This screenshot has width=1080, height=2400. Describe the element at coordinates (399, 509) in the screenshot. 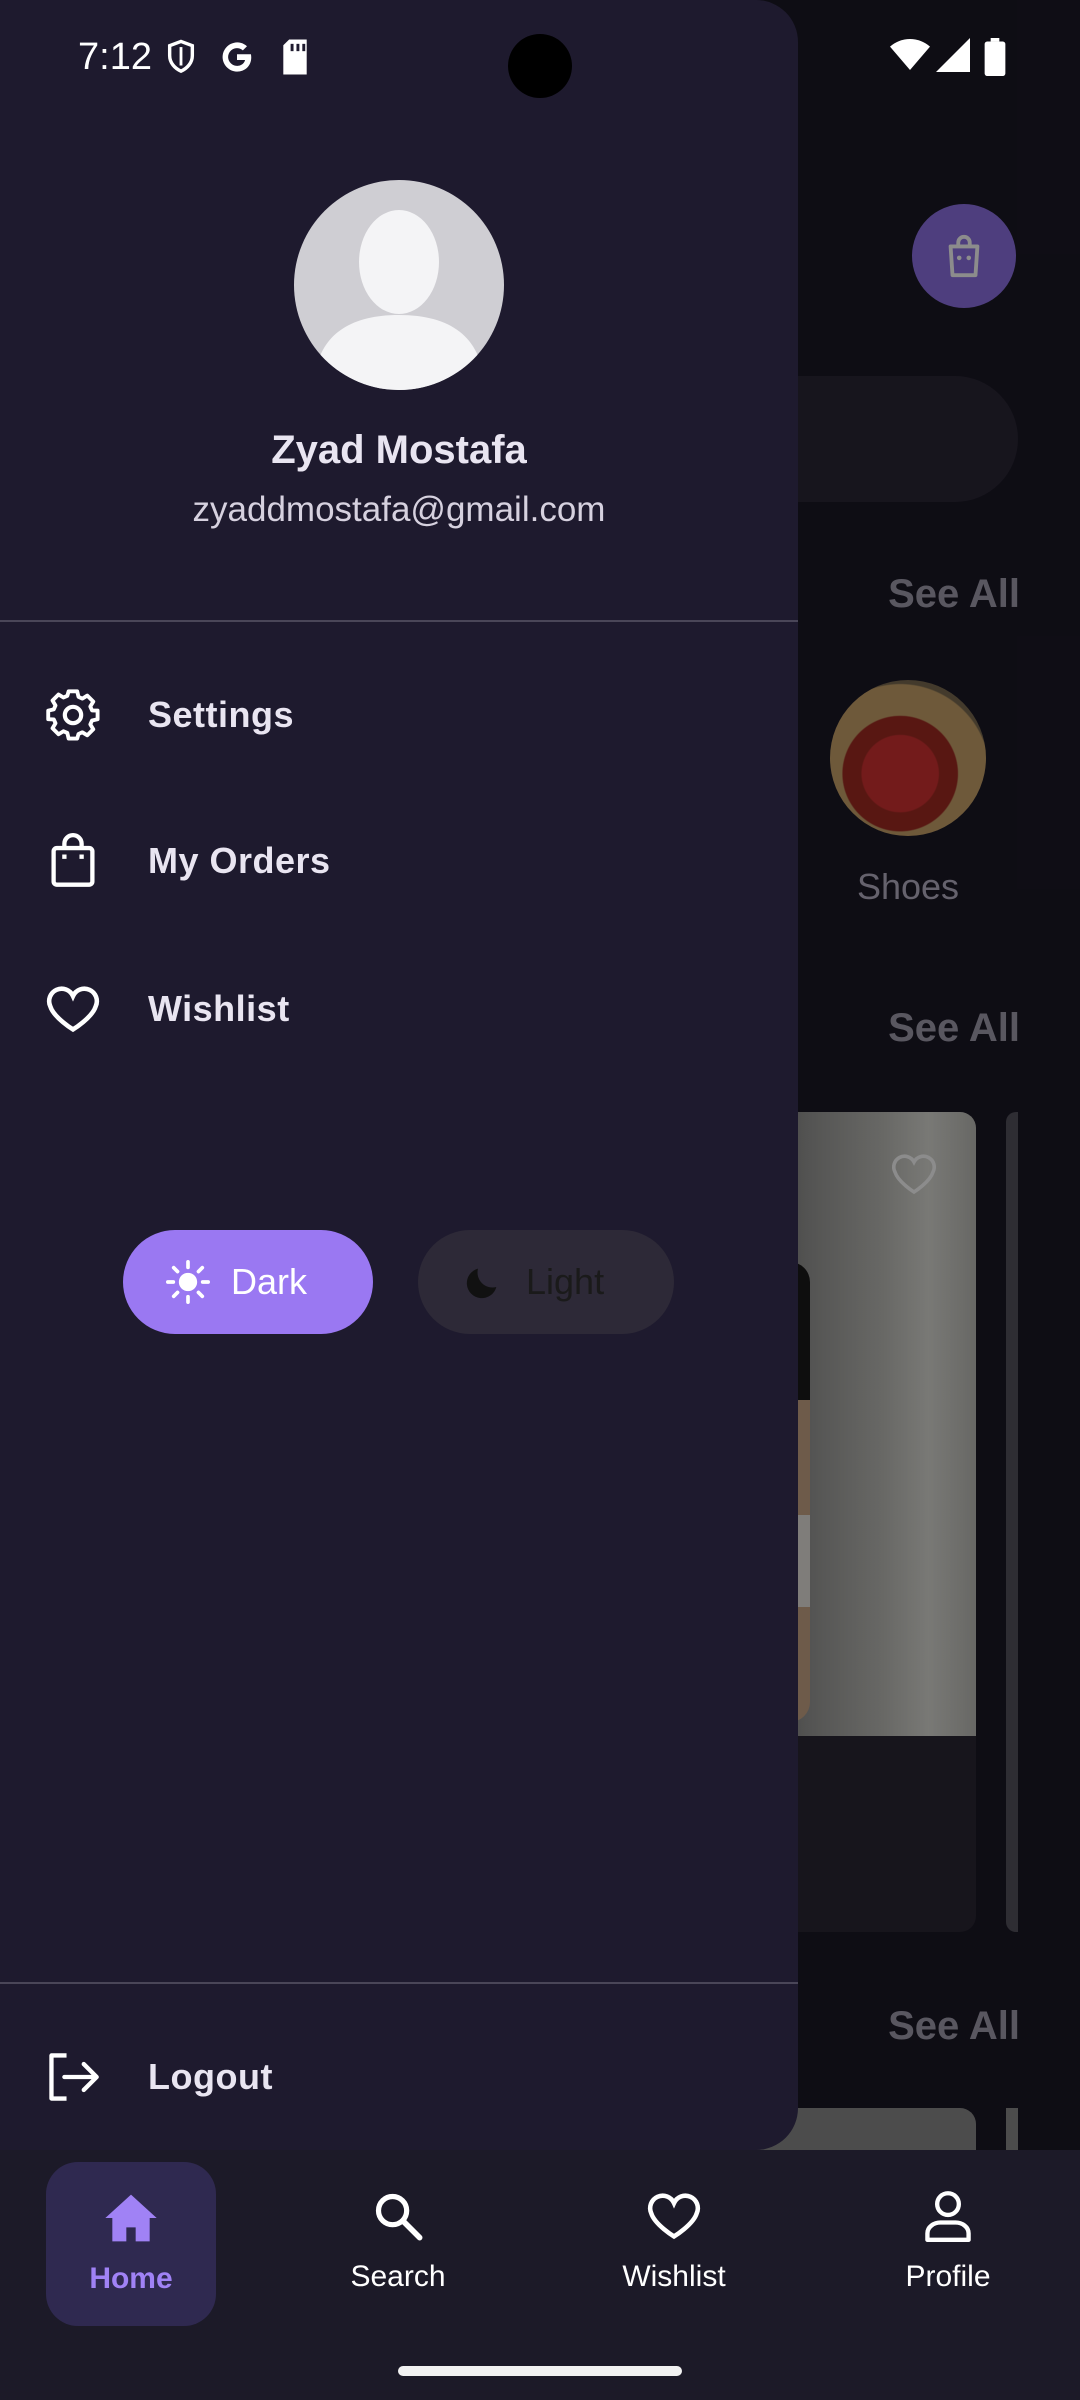

I see `user-email: zyaddmostafa@gmail.com` at that location.